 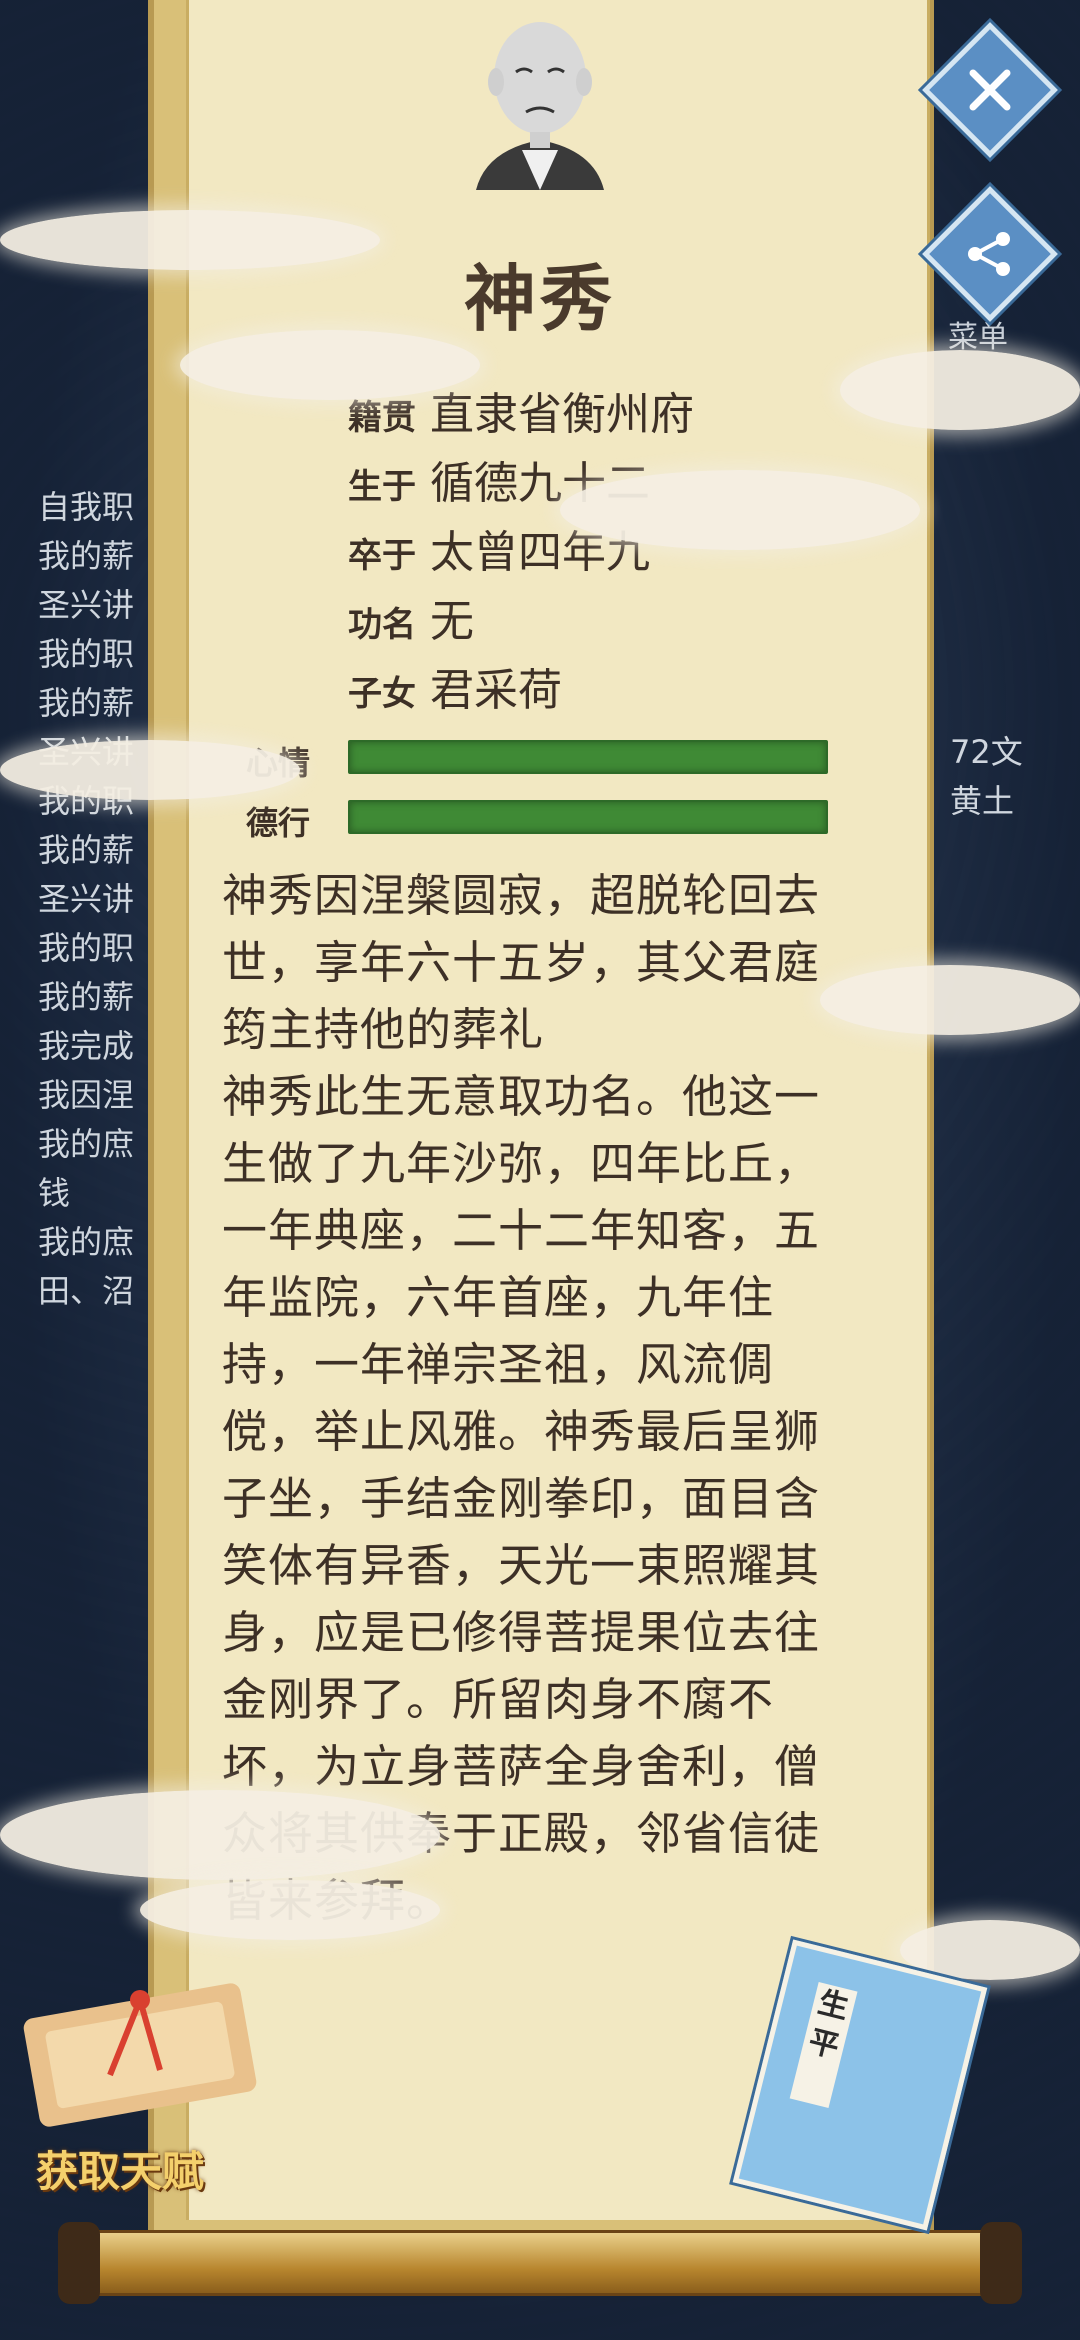 I want to click on event-log-line: 自我职, so click(x=86, y=507).